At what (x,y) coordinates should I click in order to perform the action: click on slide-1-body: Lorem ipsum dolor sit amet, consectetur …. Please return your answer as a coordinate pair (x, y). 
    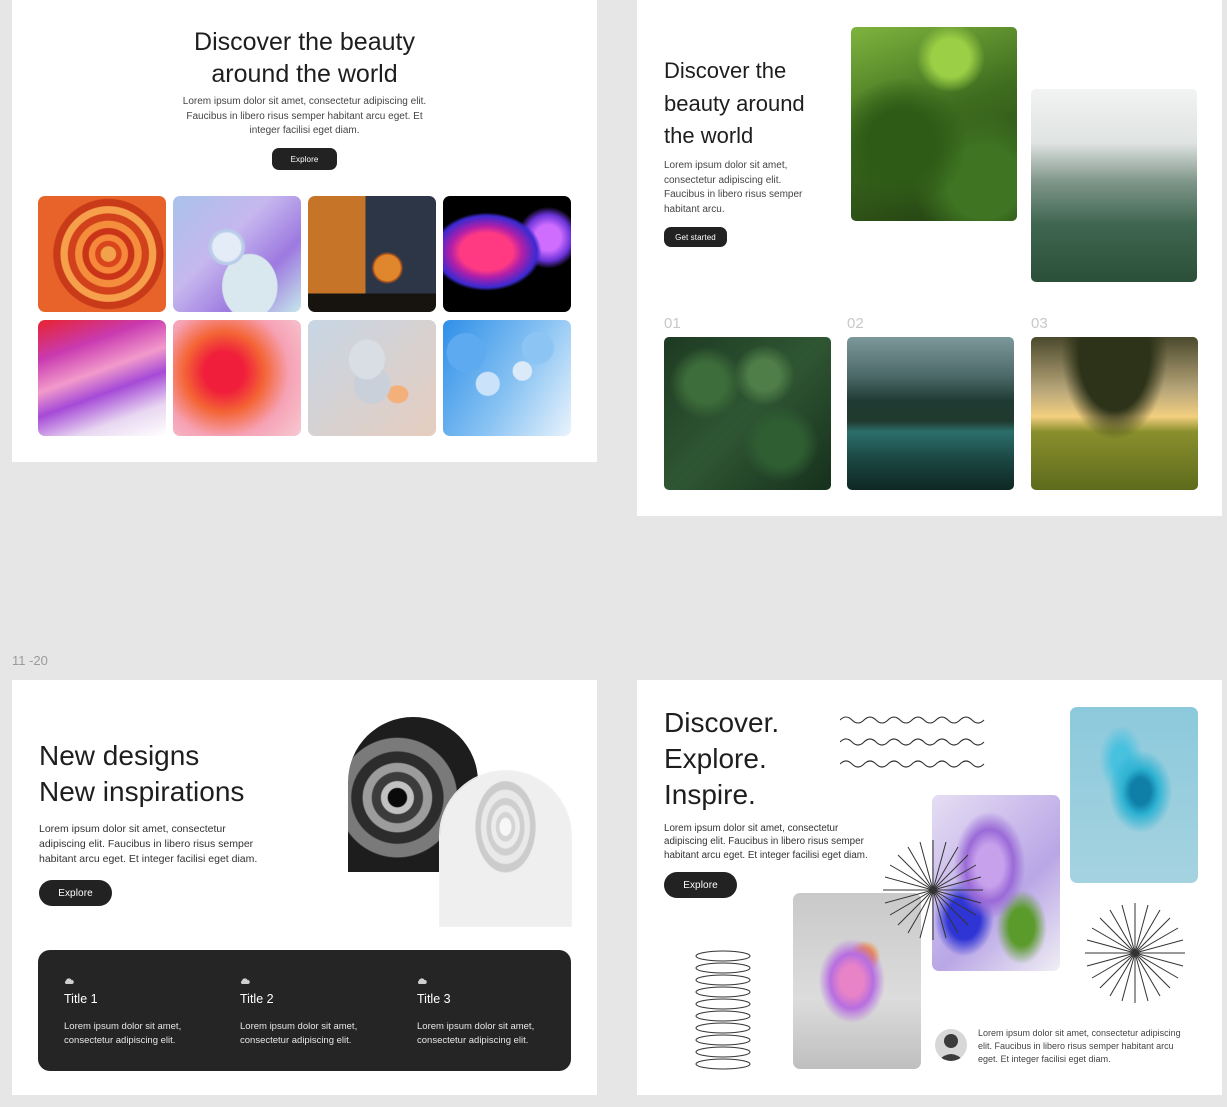
    Looking at the image, I should click on (304, 116).